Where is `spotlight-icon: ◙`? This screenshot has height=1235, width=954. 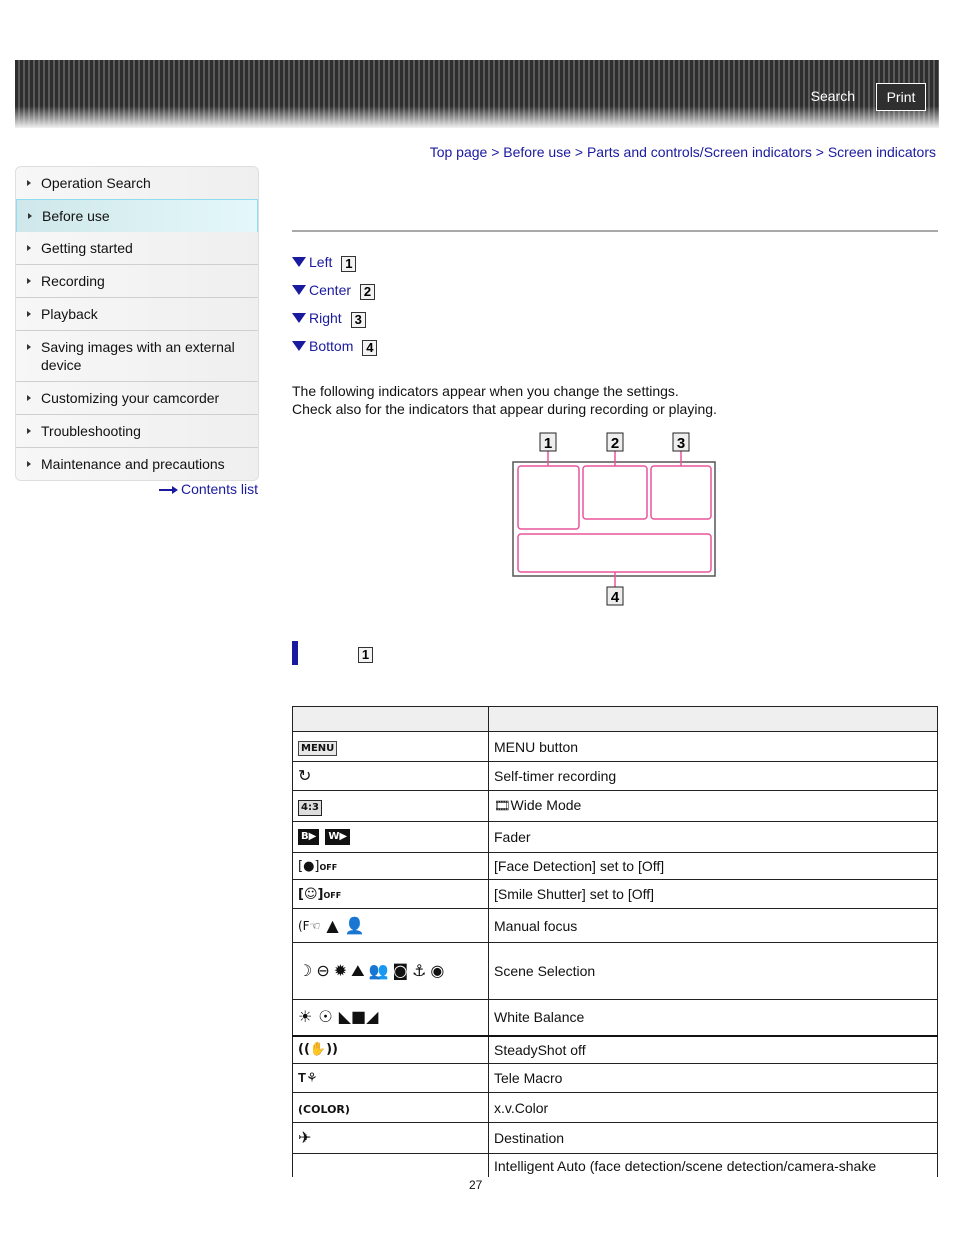 spotlight-icon: ◙ is located at coordinates (400, 970).